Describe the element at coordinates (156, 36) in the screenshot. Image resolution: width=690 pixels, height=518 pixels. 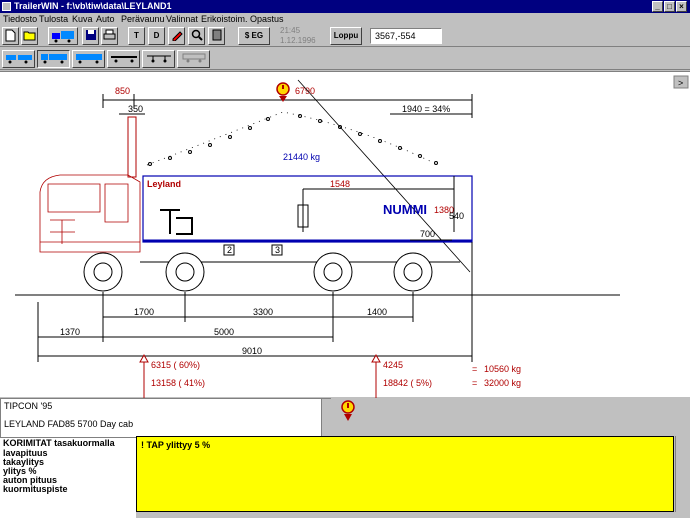
I see `d-button: D` at that location.